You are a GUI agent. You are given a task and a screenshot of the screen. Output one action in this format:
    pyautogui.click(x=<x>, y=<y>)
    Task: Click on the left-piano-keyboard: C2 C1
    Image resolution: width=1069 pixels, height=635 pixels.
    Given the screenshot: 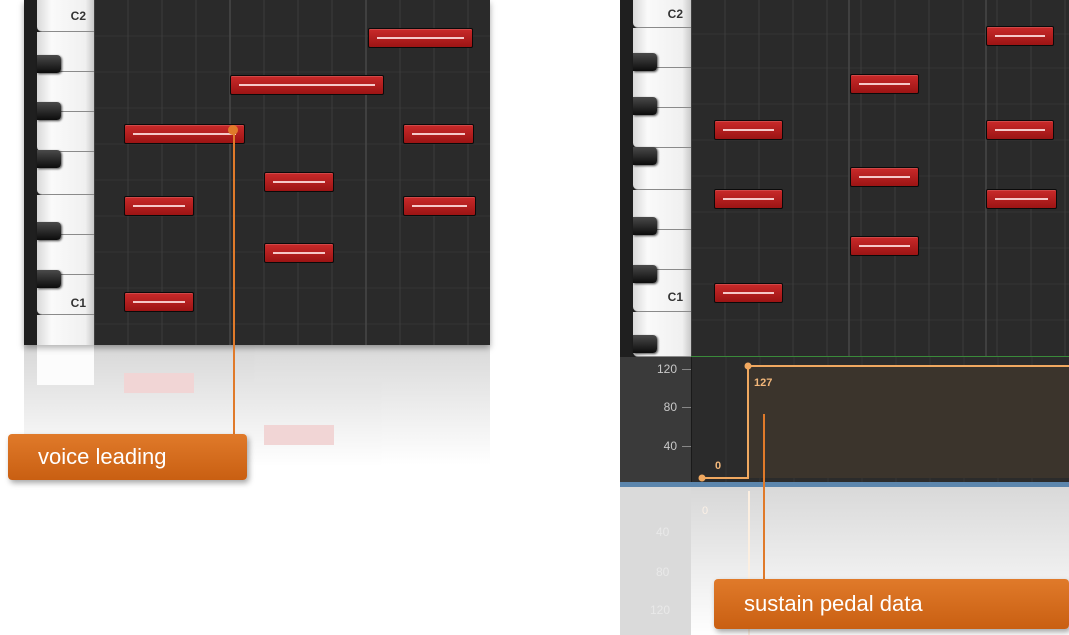 What is the action you would take?
    pyautogui.click(x=59, y=172)
    